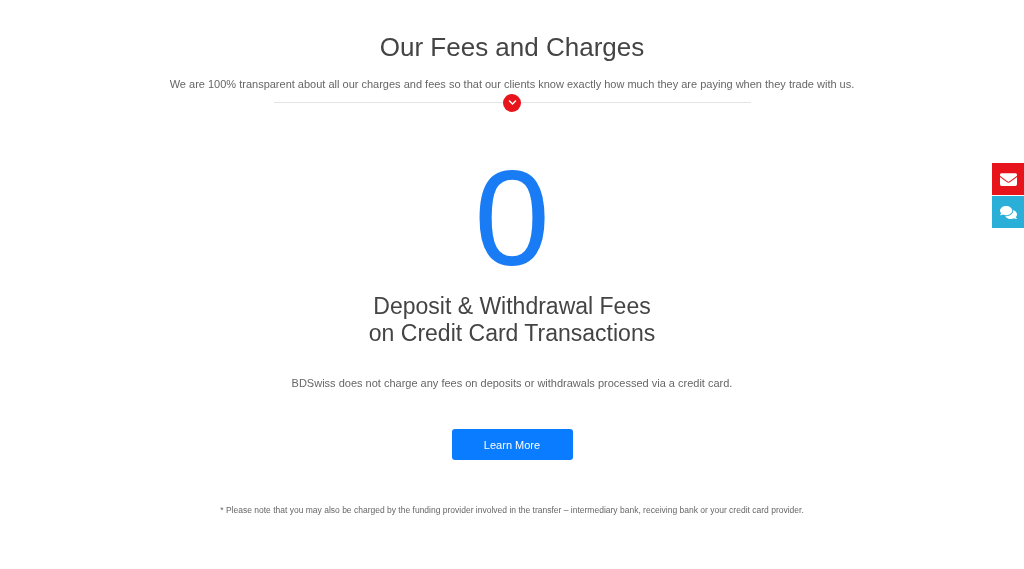 This screenshot has width=1024, height=569. I want to click on fee-figure: 0, so click(512, 218).